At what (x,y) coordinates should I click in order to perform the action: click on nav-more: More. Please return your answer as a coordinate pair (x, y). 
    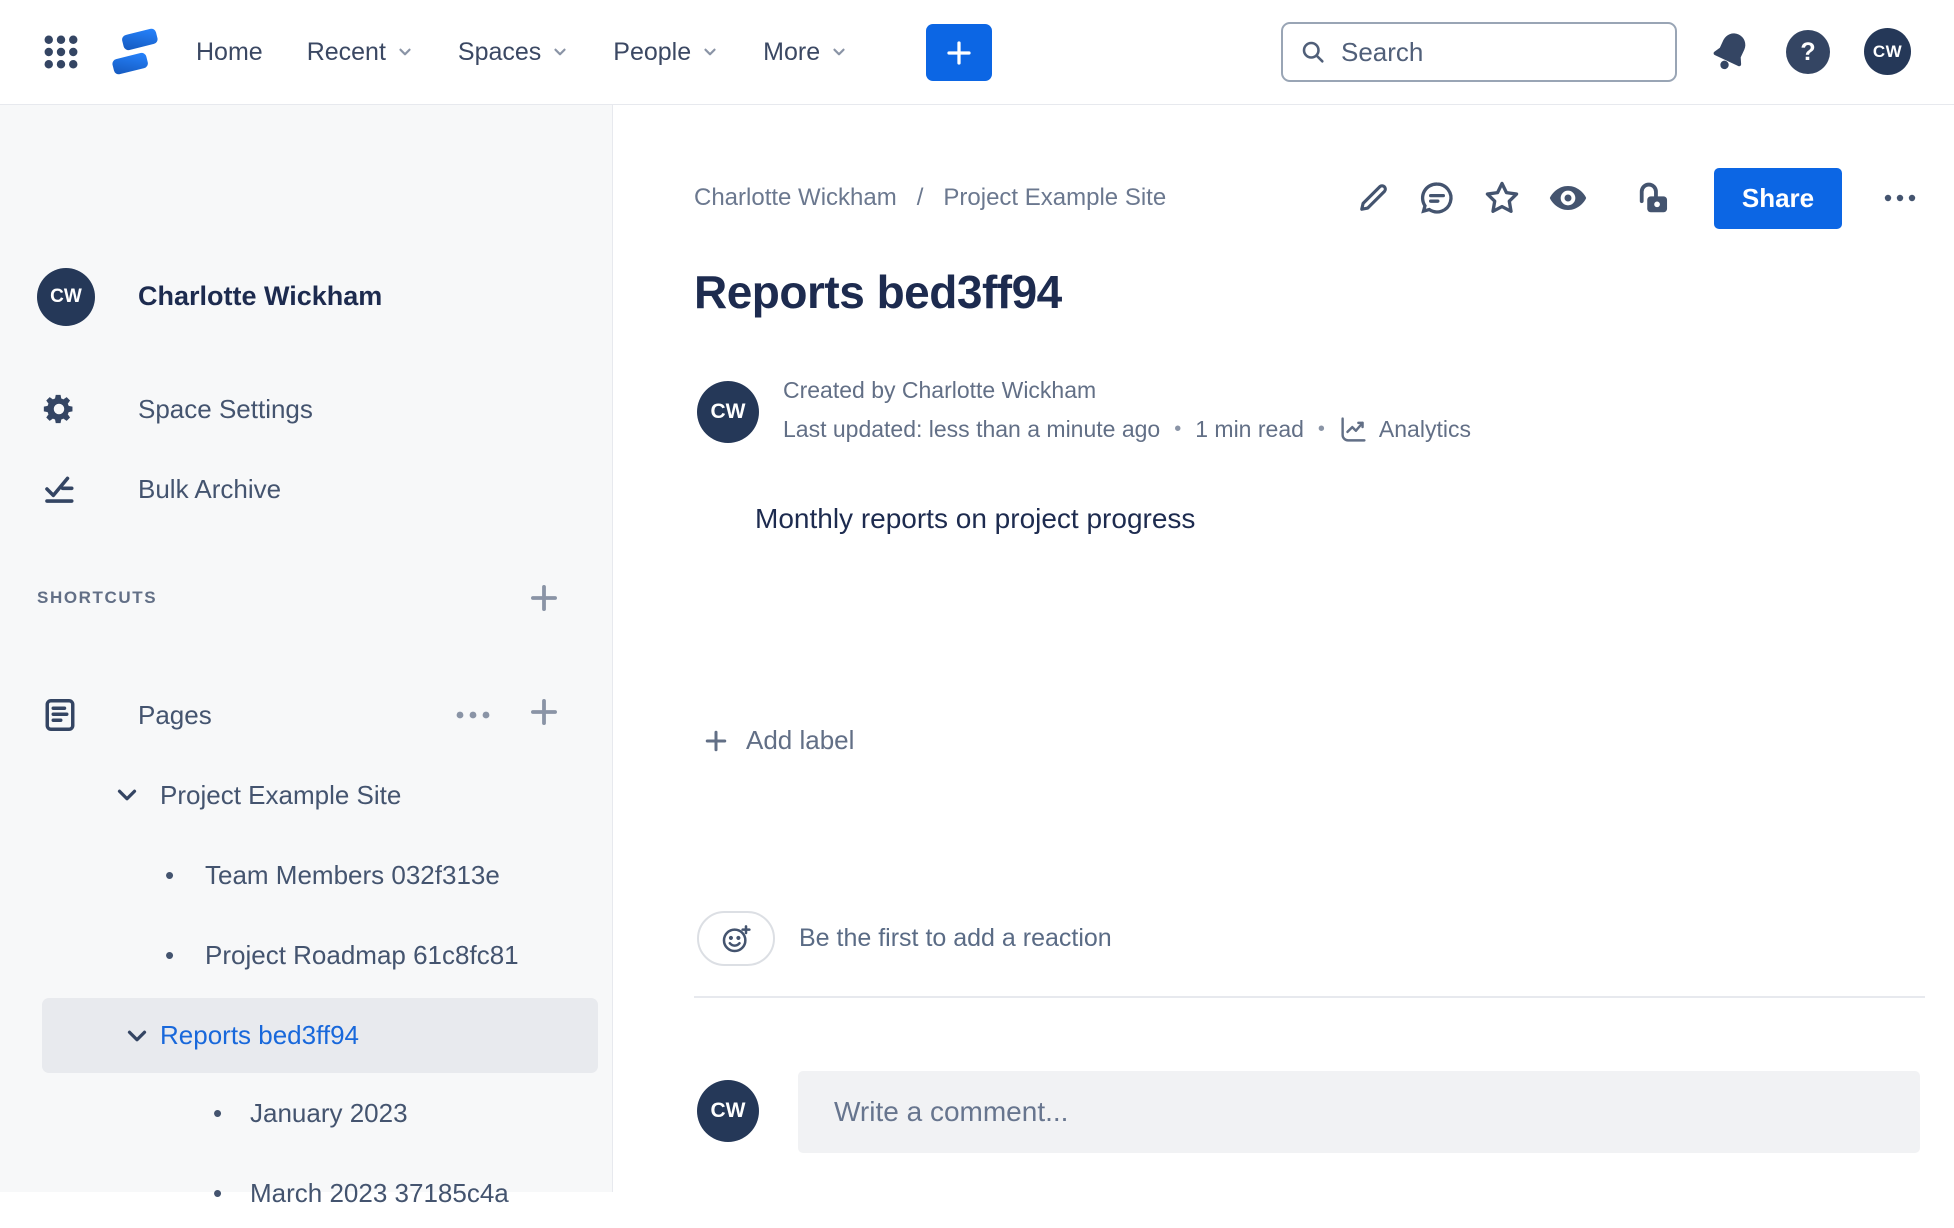
    Looking at the image, I should click on (805, 52).